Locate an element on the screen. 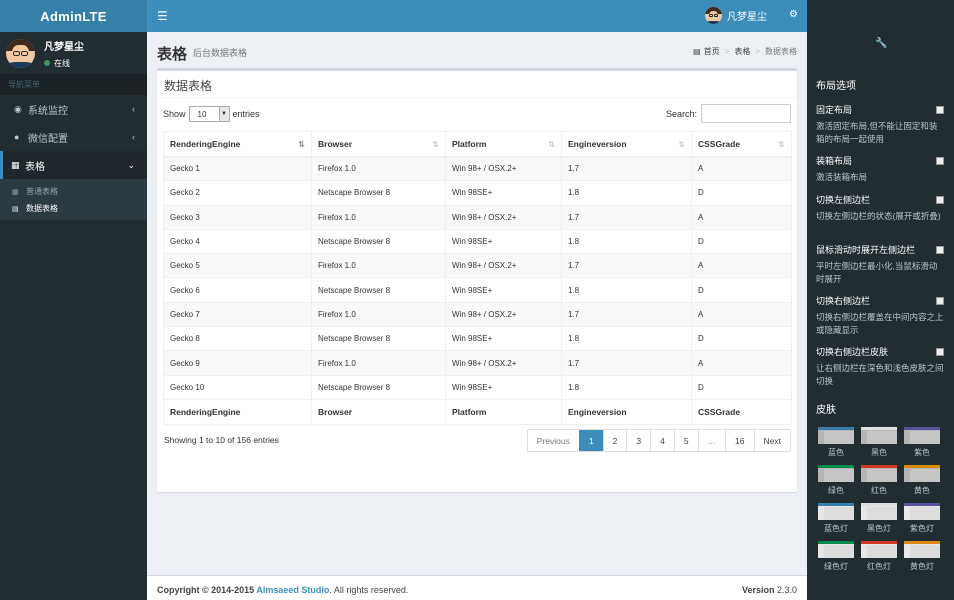 The height and width of the screenshot is (600, 954). breadcrumb-home: 首页 is located at coordinates (712, 51).